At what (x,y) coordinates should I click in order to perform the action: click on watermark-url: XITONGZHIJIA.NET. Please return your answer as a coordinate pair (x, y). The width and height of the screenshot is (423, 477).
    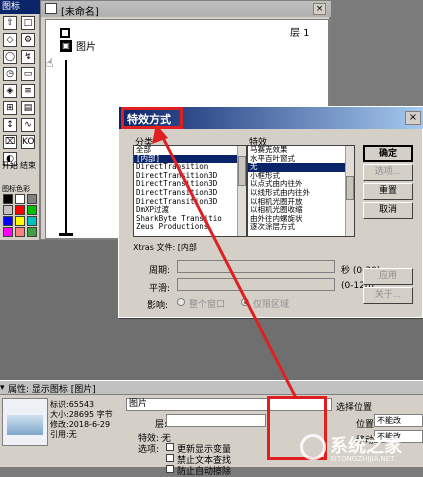
    Looking at the image, I should click on (362, 459).